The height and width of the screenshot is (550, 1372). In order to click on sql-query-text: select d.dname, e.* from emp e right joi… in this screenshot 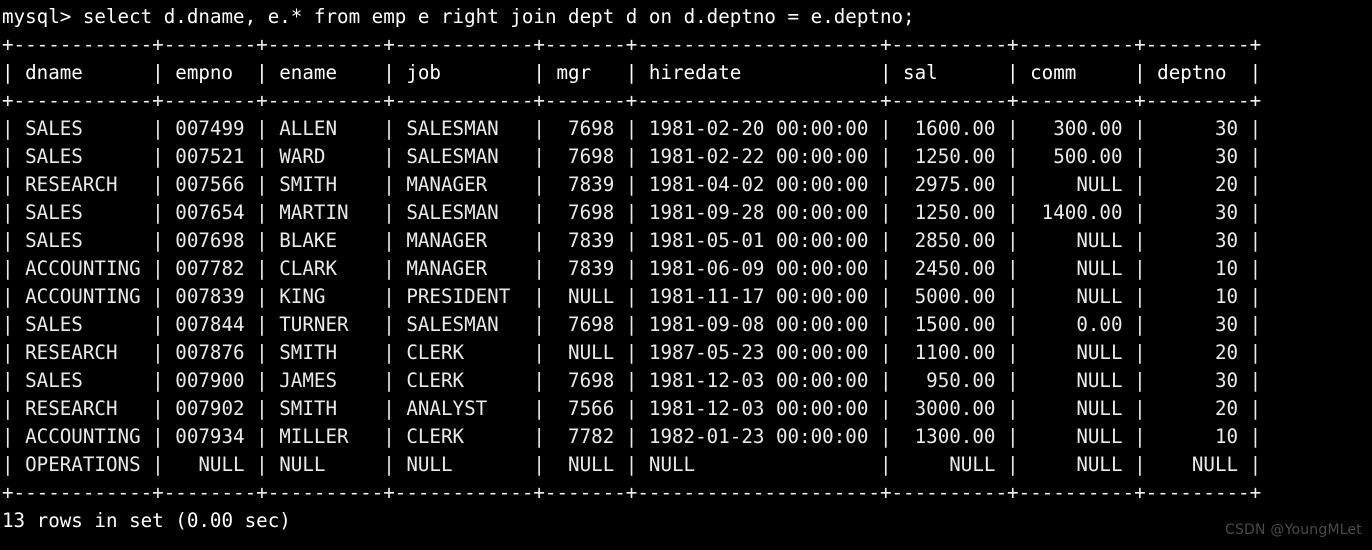, I will do `click(498, 16)`.